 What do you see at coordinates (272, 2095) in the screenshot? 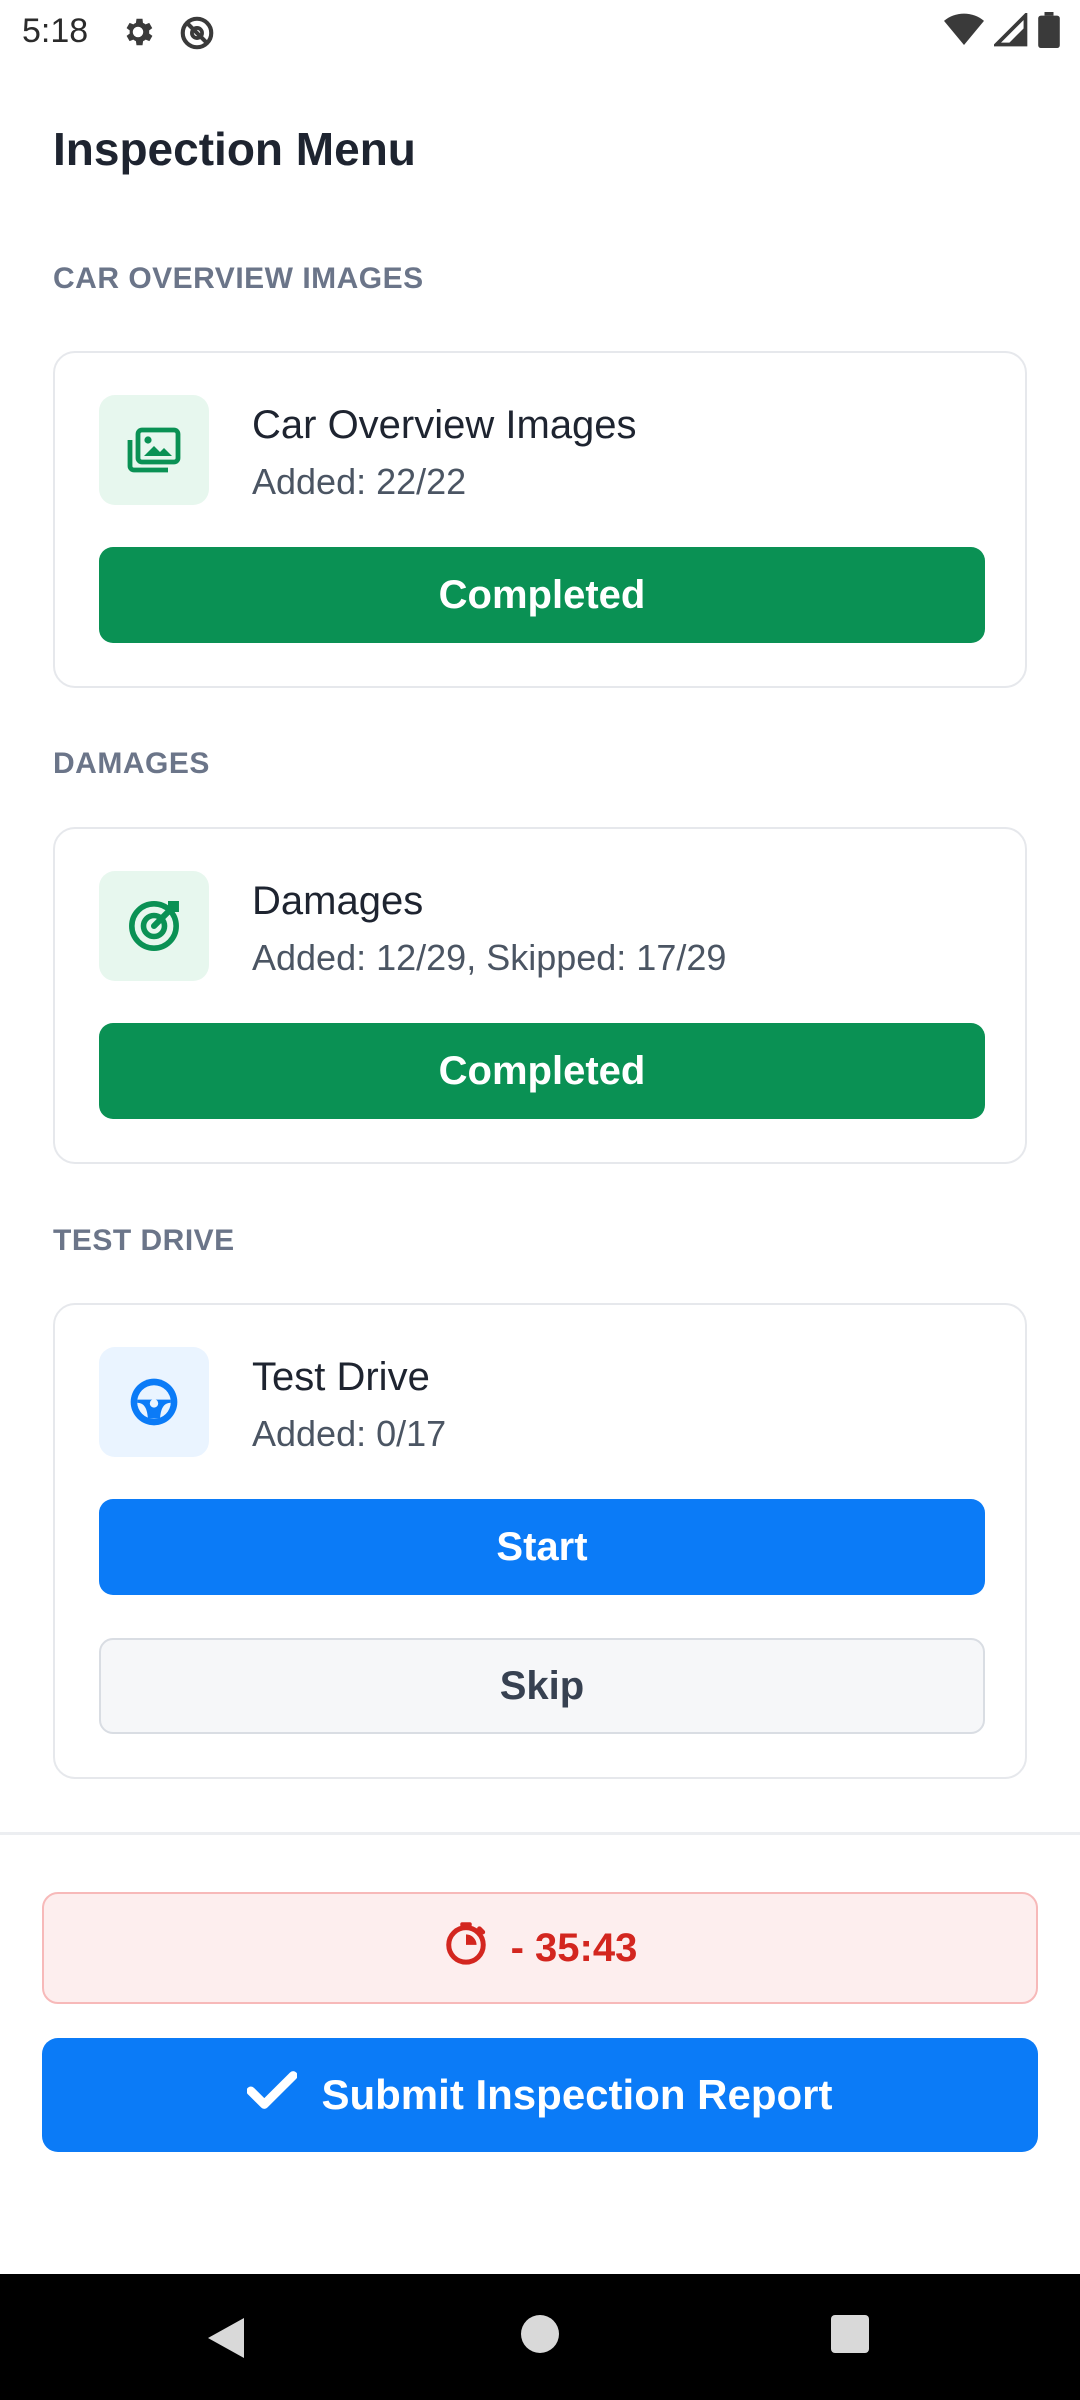
I see `check-icon` at bounding box center [272, 2095].